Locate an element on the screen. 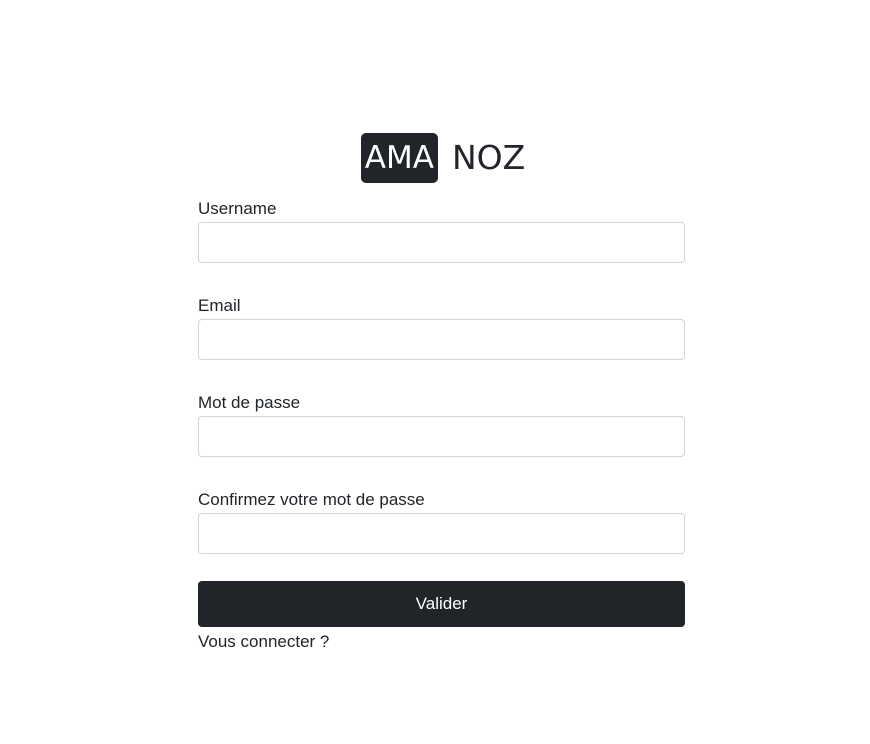 The height and width of the screenshot is (744, 870). password-field-group: Mot de passe is located at coordinates (441, 424).